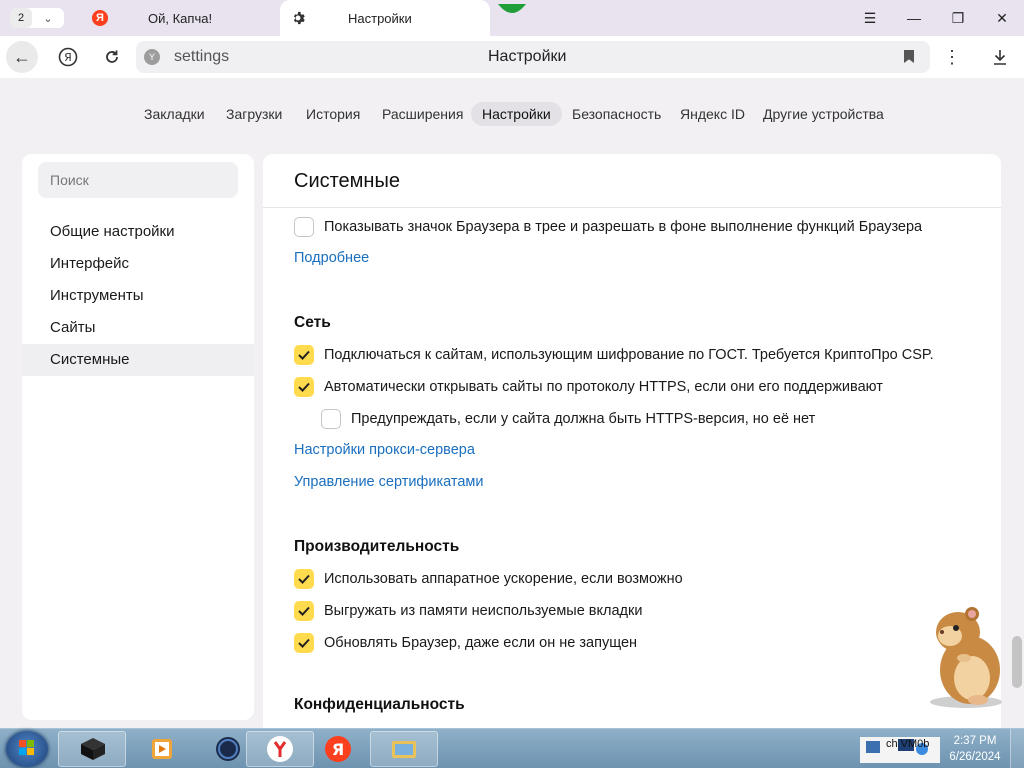  I want to click on sidebar-item-general: Общие настройки, so click(138, 232).